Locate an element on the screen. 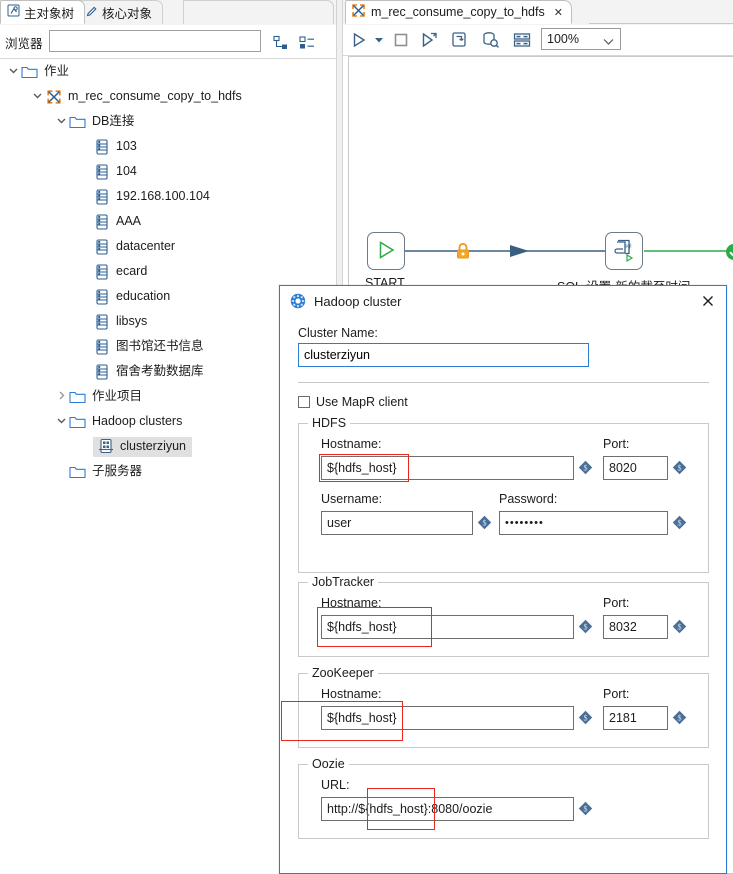 This screenshot has height=874, width=733. zoom-level-combobox: 100% is located at coordinates (581, 39).